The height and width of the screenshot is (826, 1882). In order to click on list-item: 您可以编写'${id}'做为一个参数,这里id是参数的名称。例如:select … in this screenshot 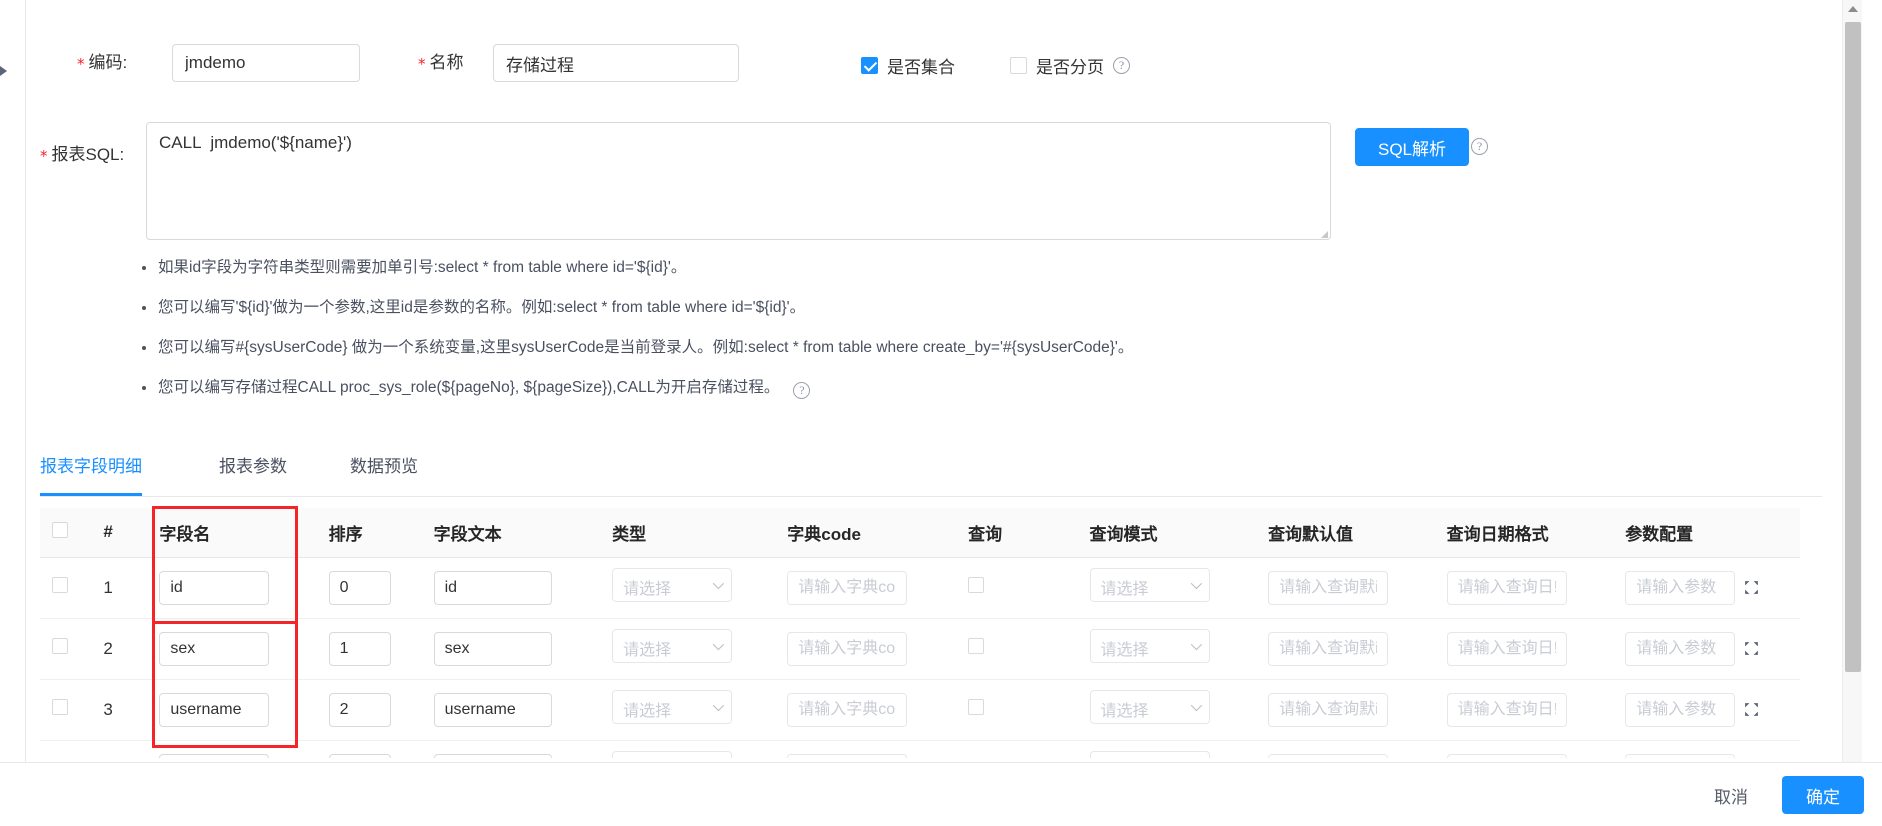, I will do `click(840, 308)`.